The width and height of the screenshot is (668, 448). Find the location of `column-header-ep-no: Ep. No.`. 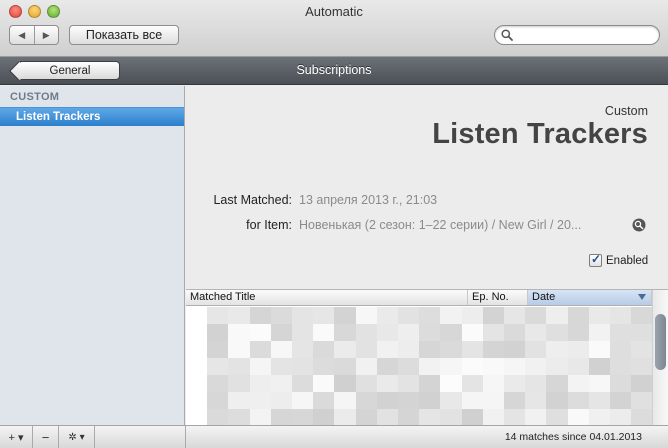

column-header-ep-no: Ep. No. is located at coordinates (498, 297).